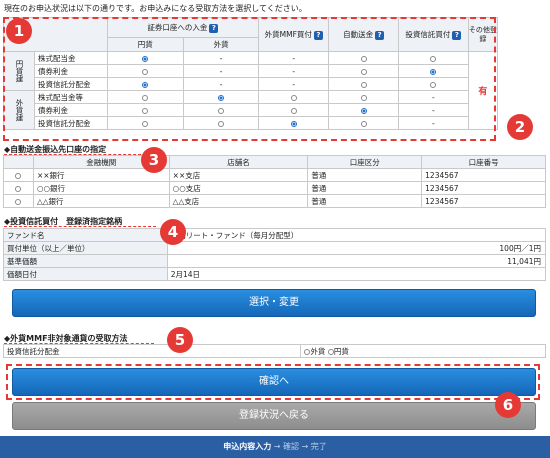 The image size is (550, 458). I want to click on progress-steps: 申込内容入力 → 確認 → 完了, so click(275, 447).